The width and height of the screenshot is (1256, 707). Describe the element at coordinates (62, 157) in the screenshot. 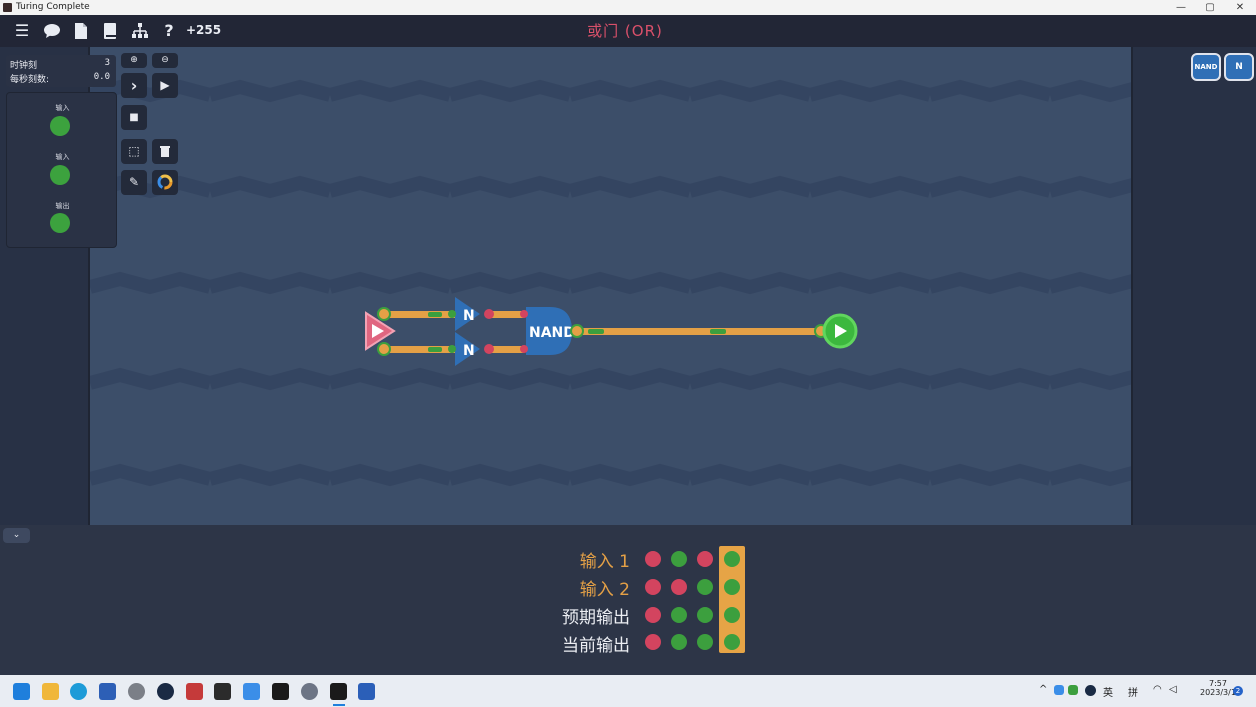

I see `io-label-input-2: 输入` at that location.